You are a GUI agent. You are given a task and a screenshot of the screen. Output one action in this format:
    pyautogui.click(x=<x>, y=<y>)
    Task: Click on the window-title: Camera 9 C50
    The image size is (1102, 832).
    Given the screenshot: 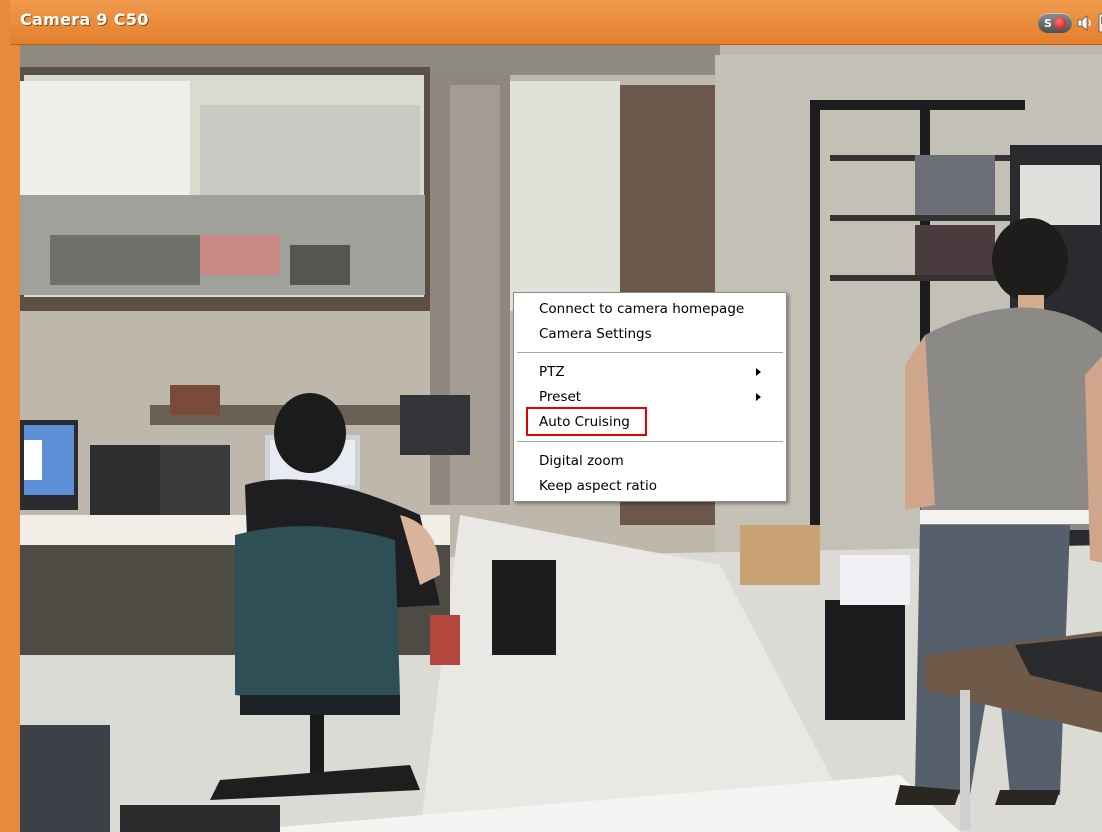 What is the action you would take?
    pyautogui.click(x=84, y=19)
    